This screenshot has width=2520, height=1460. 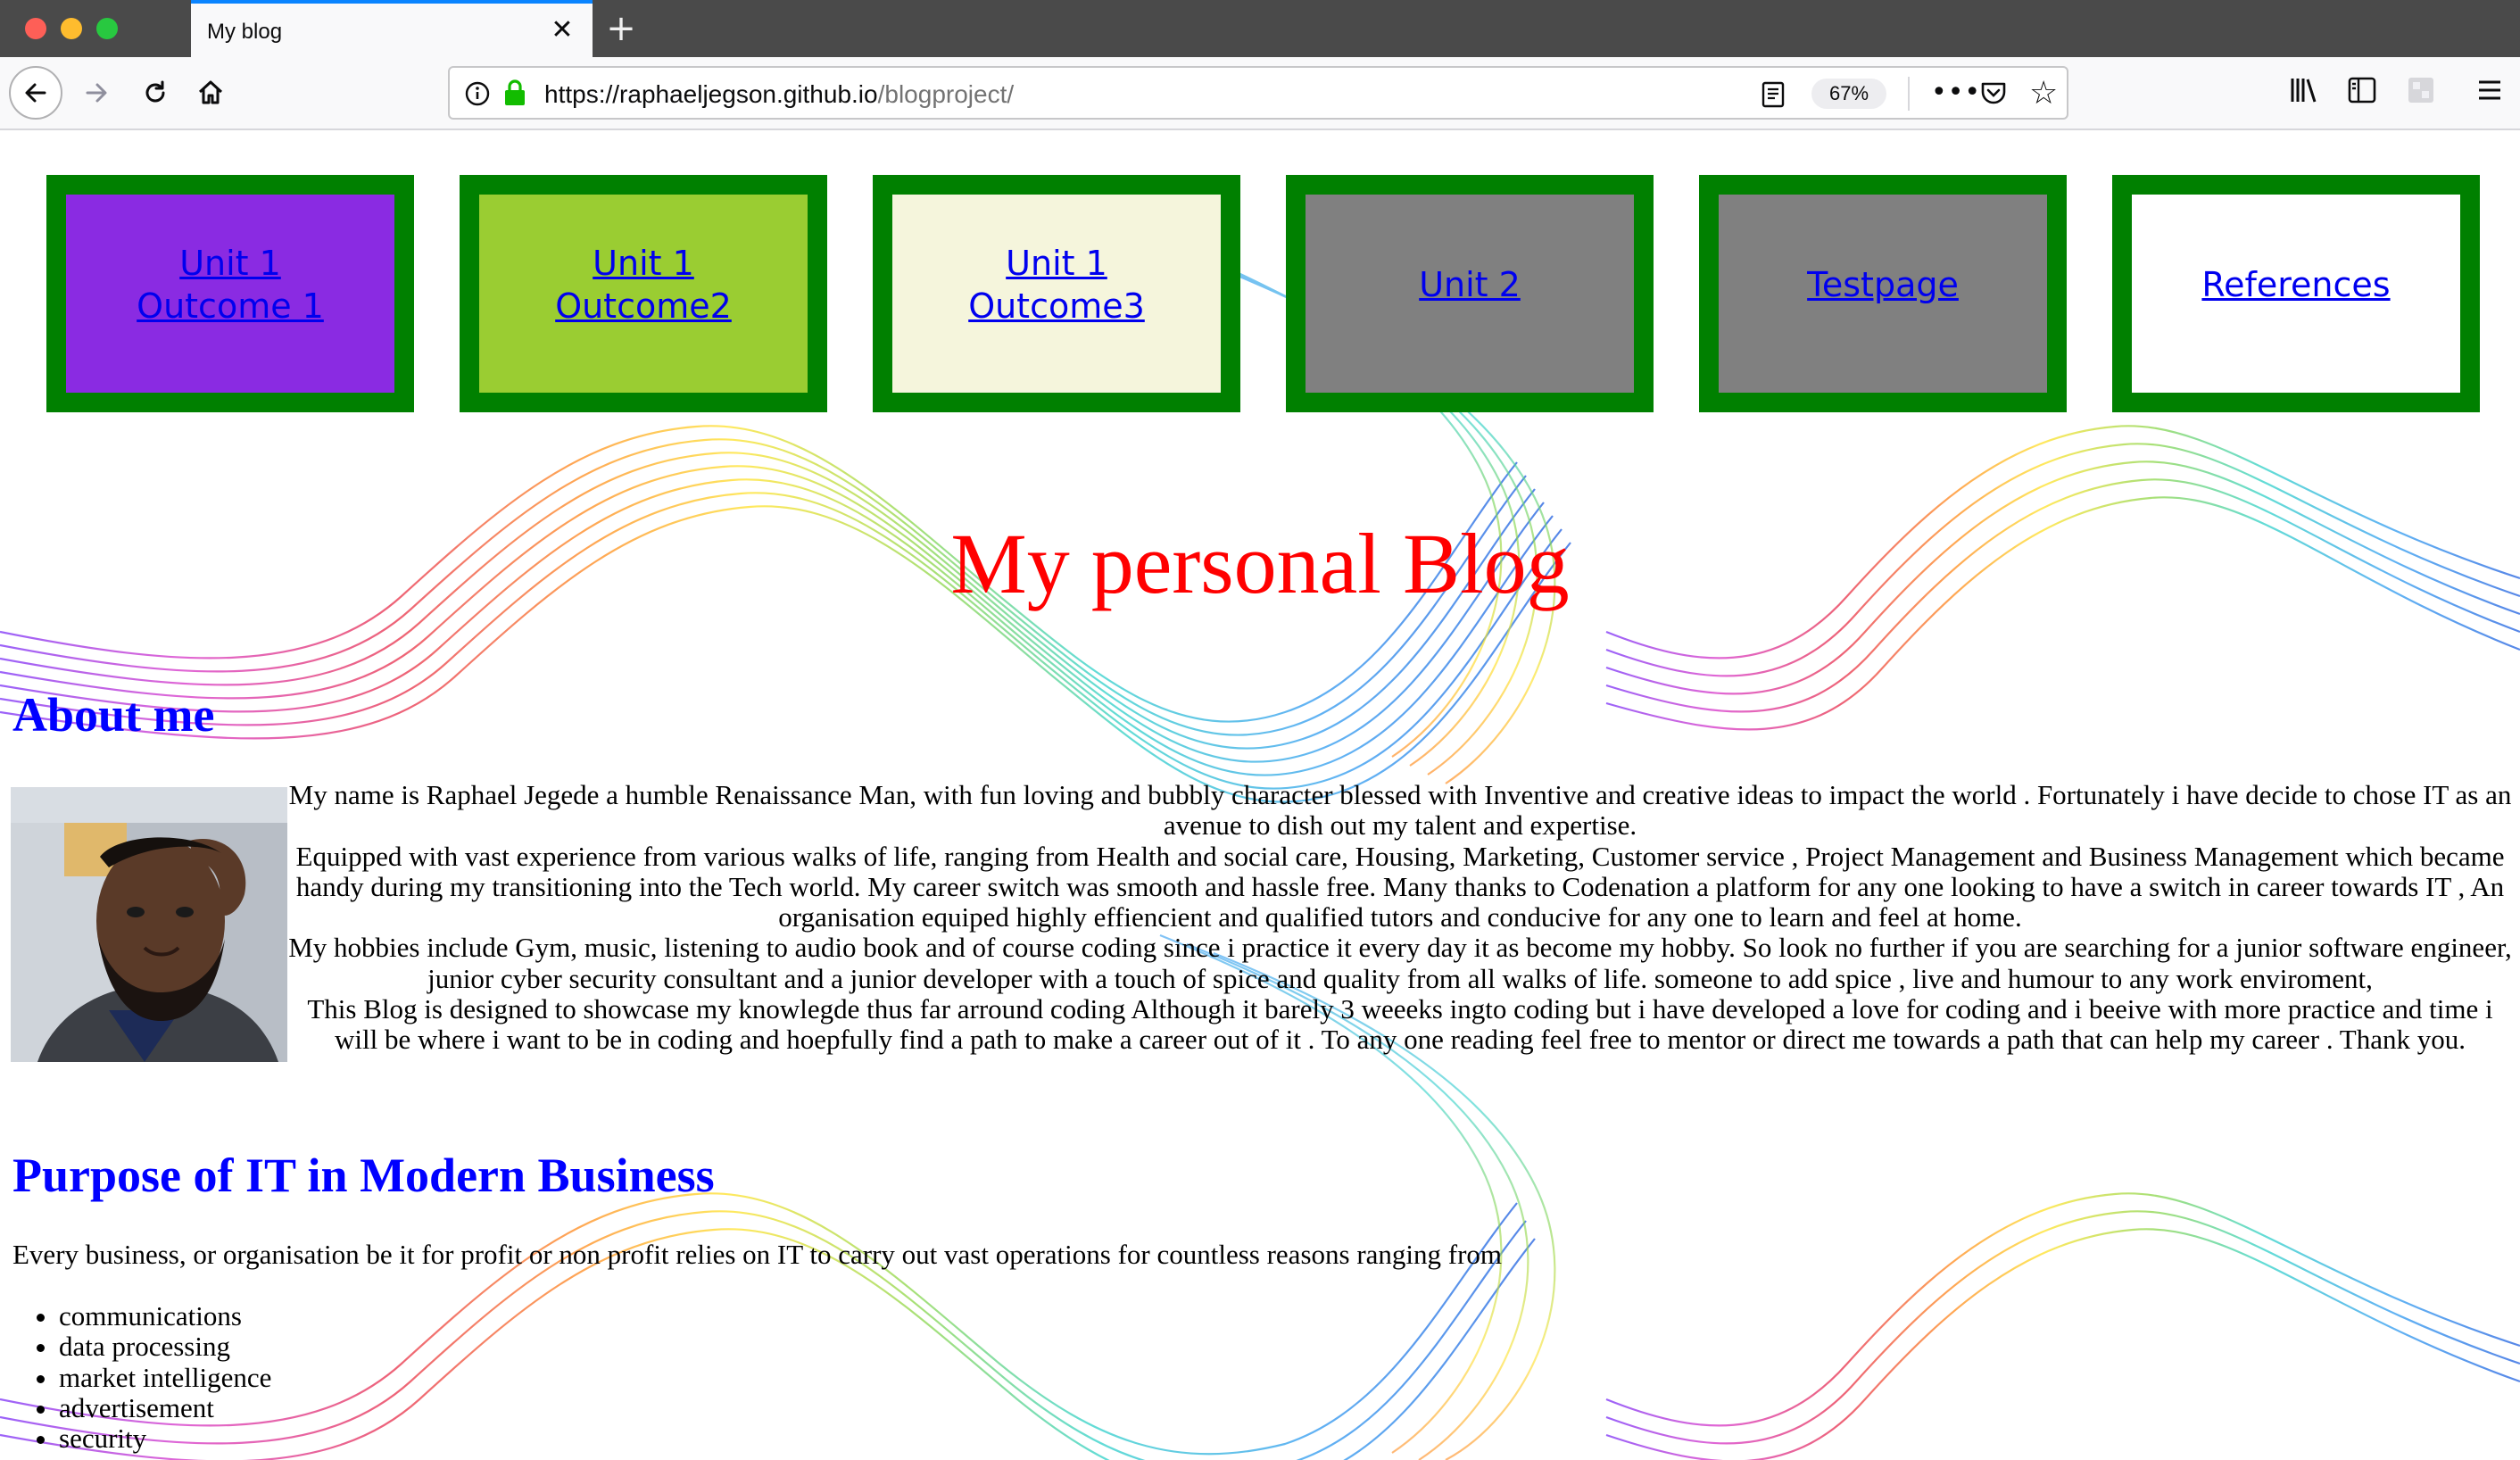 What do you see at coordinates (165, 1315) in the screenshot?
I see `list-item: communications` at bounding box center [165, 1315].